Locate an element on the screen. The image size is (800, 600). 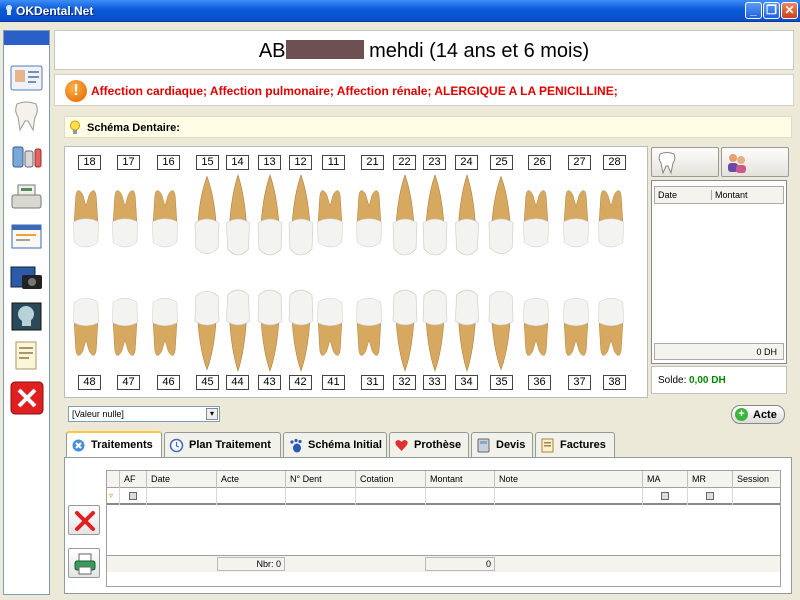
tooth-number-16: 16 is located at coordinates (168, 162).